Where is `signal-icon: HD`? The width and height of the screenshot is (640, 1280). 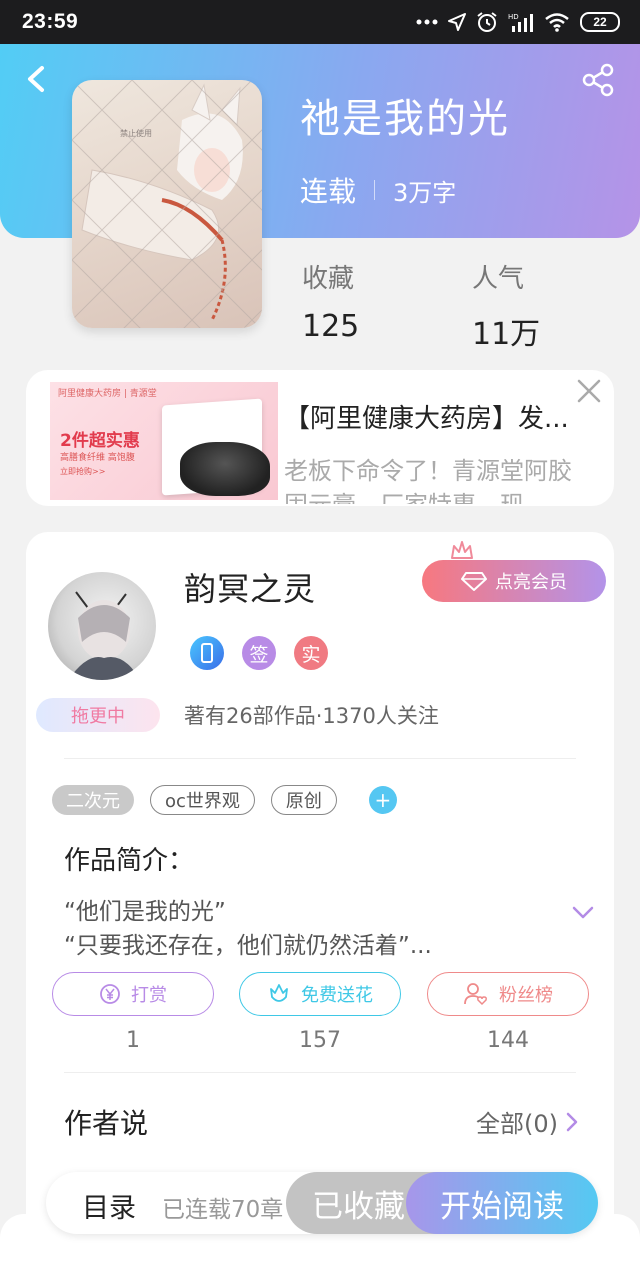 signal-icon: HD is located at coordinates (520, 22).